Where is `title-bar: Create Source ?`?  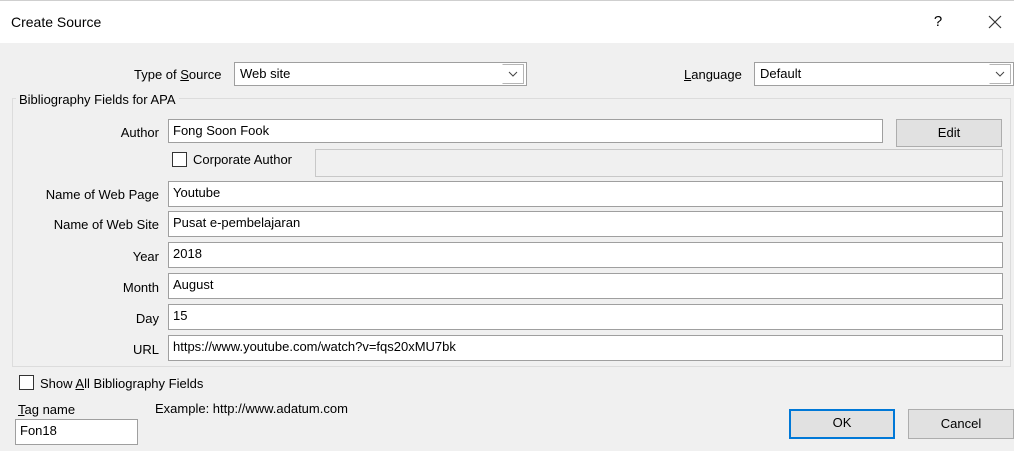
title-bar: Create Source ? is located at coordinates (507, 22).